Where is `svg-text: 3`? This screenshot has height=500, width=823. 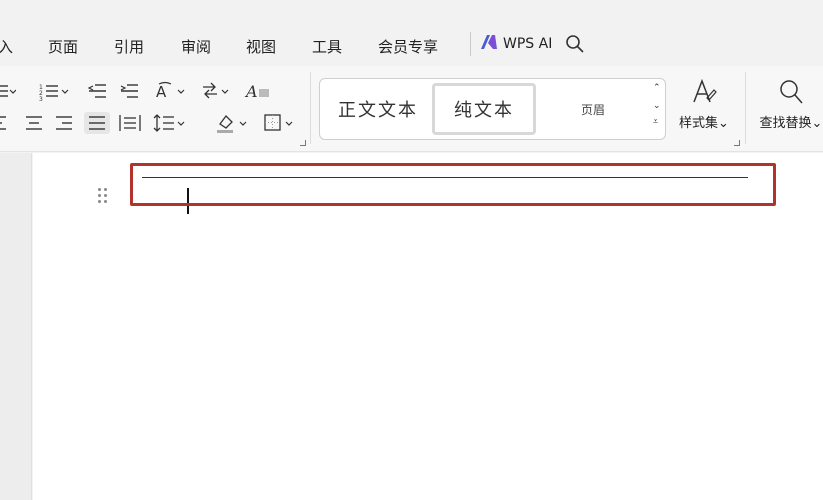 svg-text: 3 is located at coordinates (41, 99).